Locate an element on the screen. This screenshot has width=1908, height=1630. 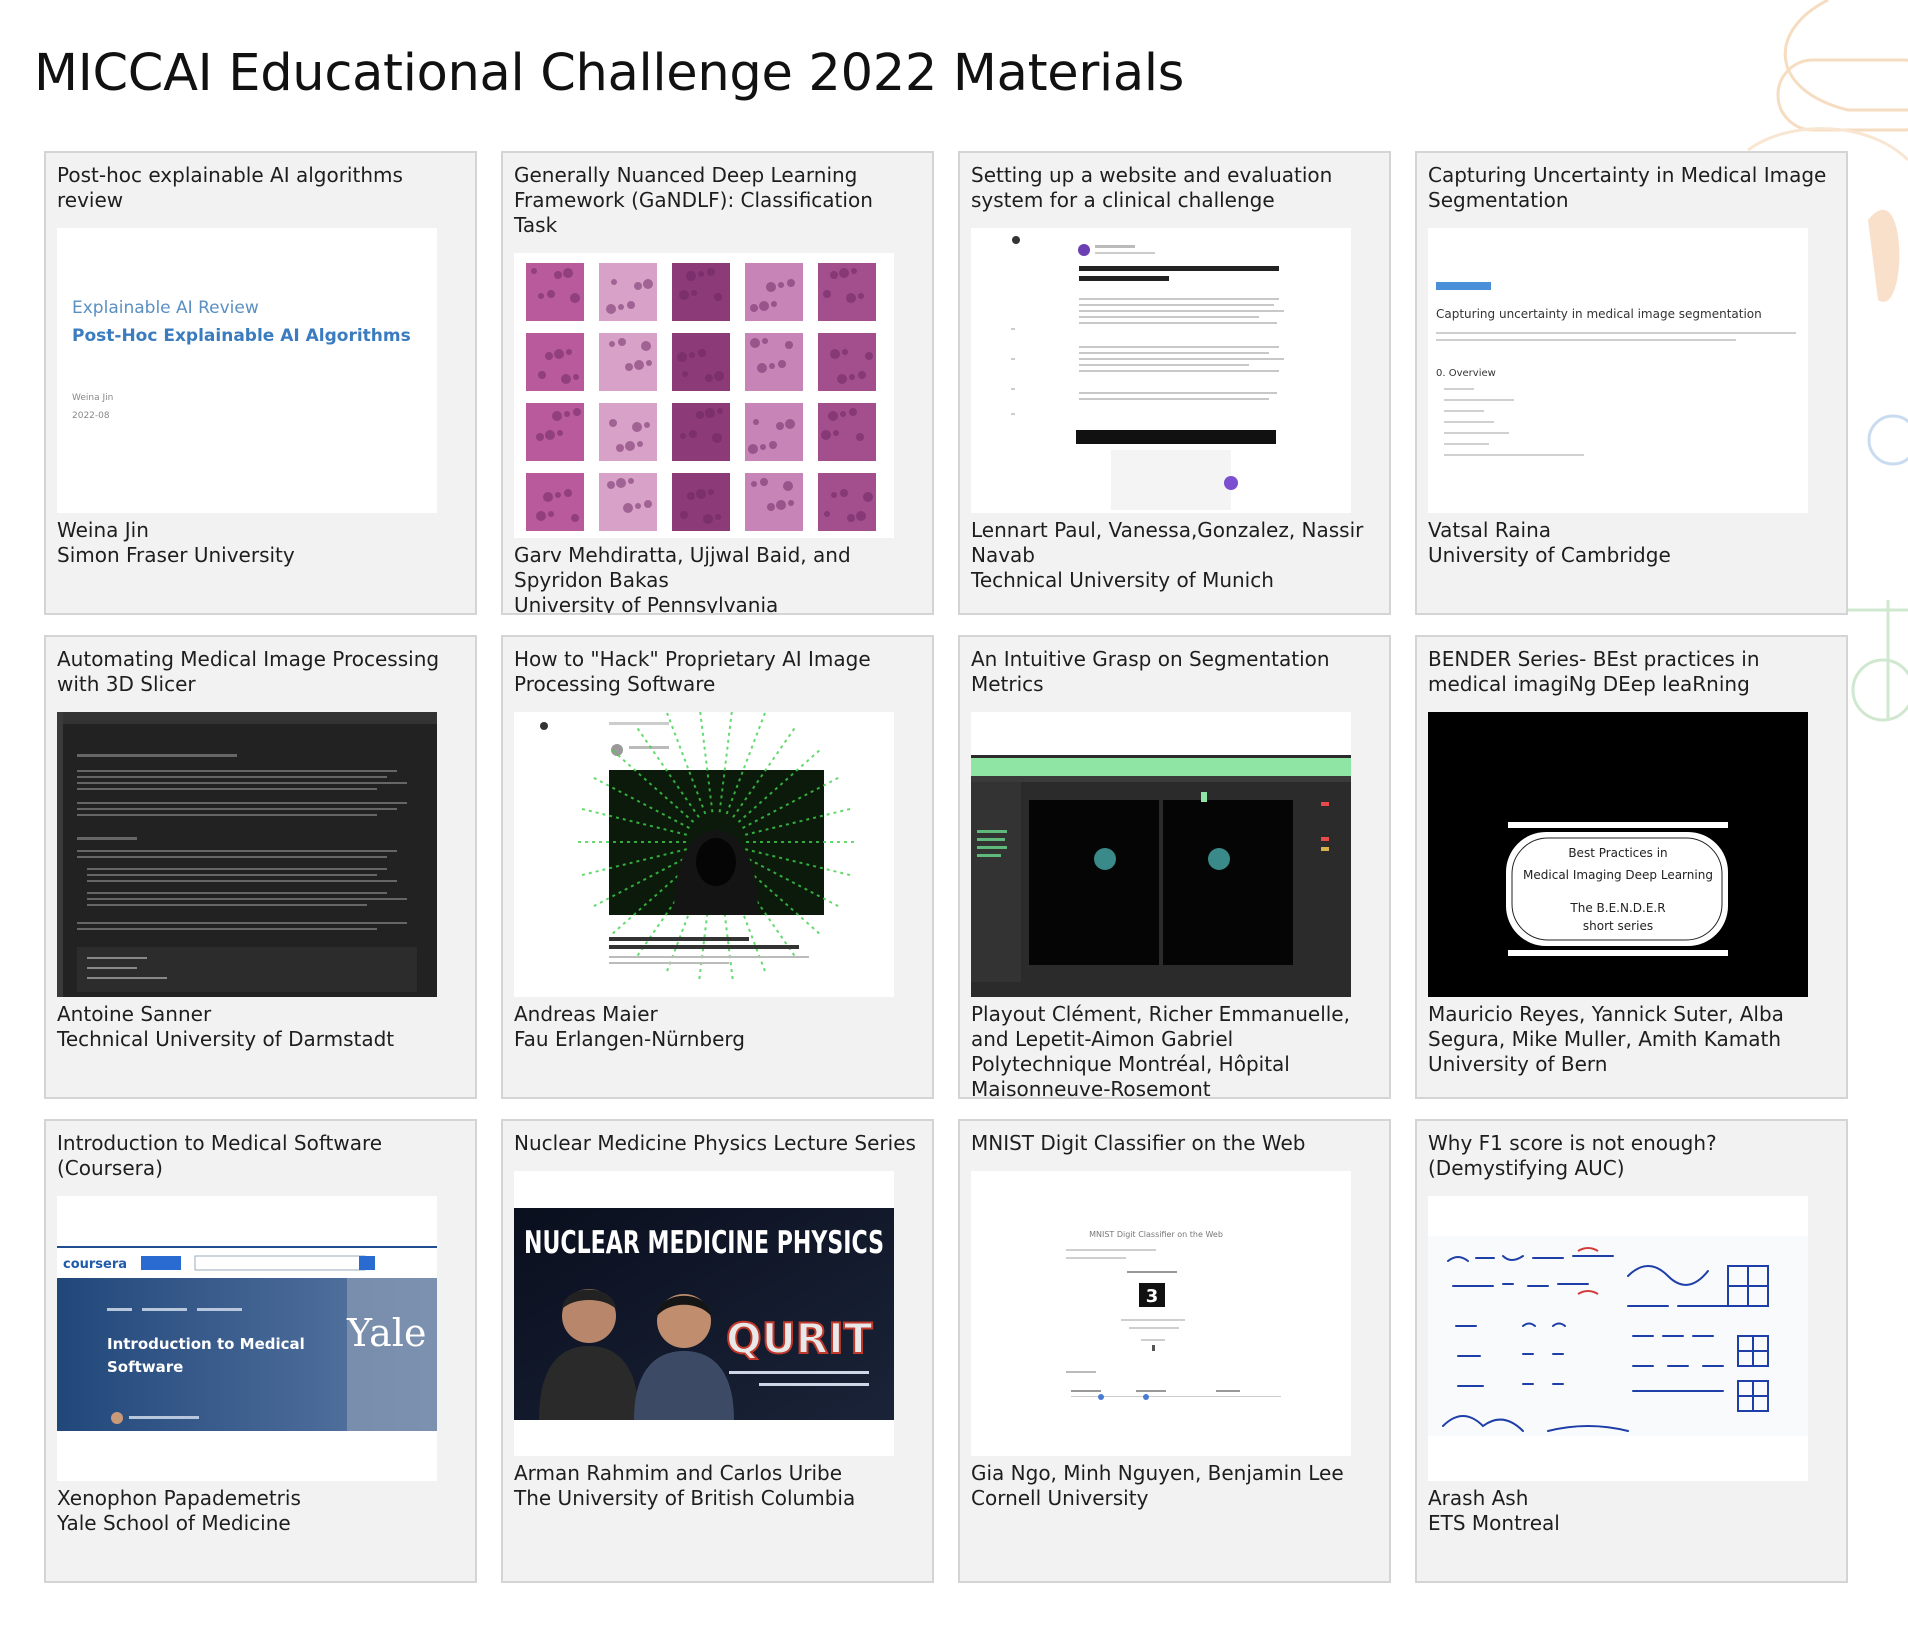
card-authors: Arash Ash is located at coordinates (1478, 1498).